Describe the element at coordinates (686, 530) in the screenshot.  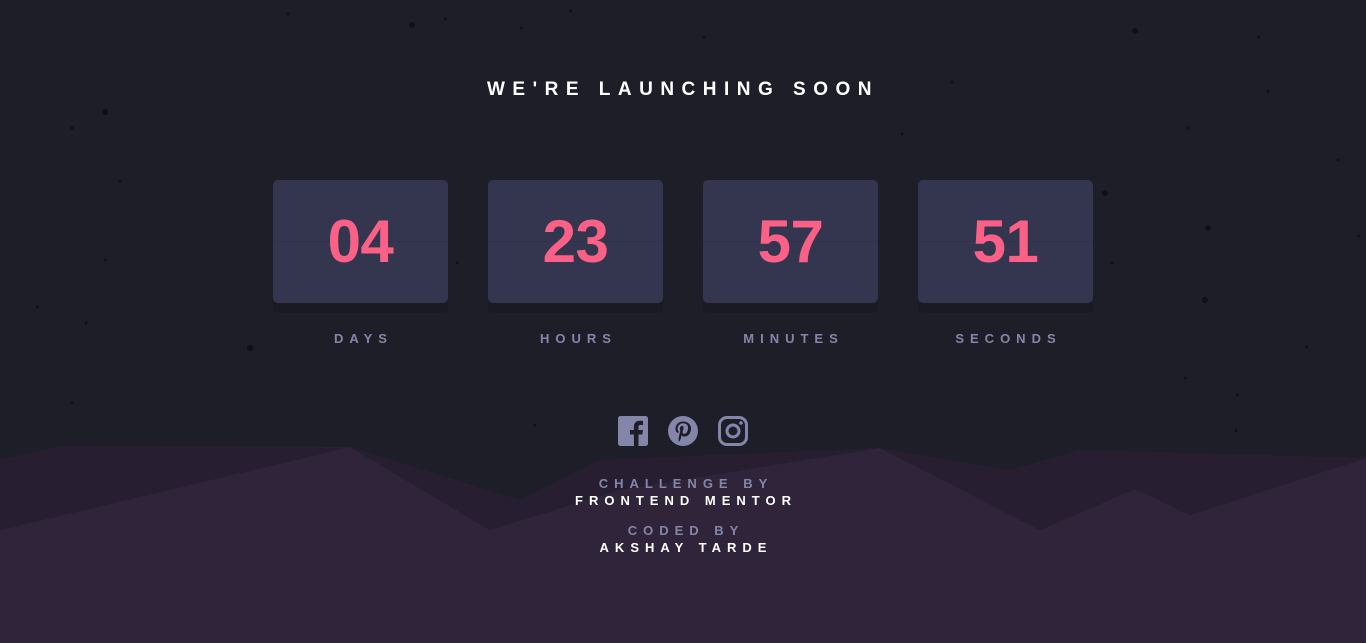
I see `coded-by-label: CODED BY` at that location.